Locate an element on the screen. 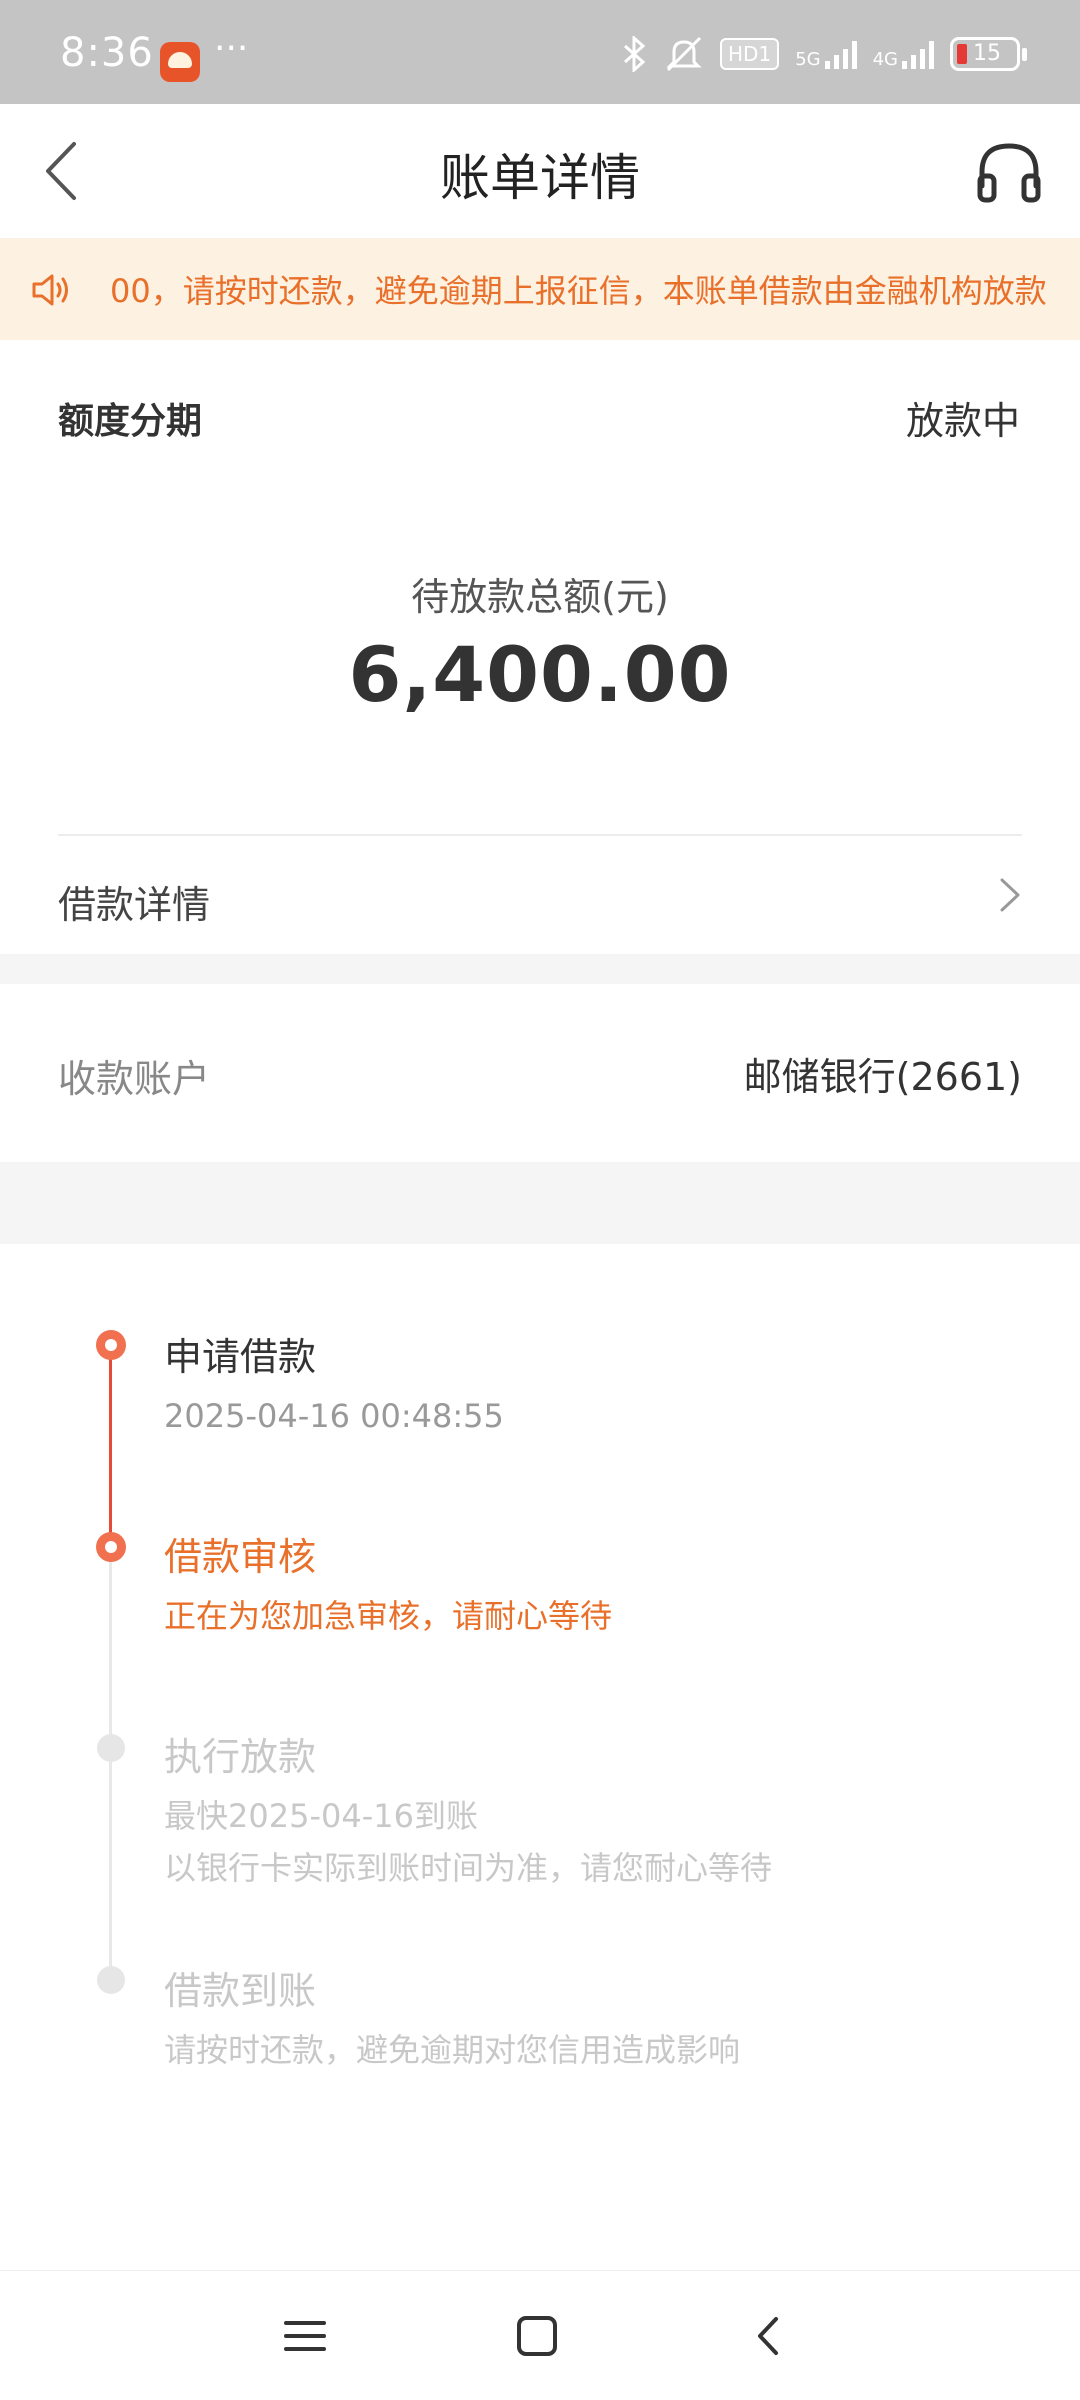  battery-level: 15 is located at coordinates (987, 53).